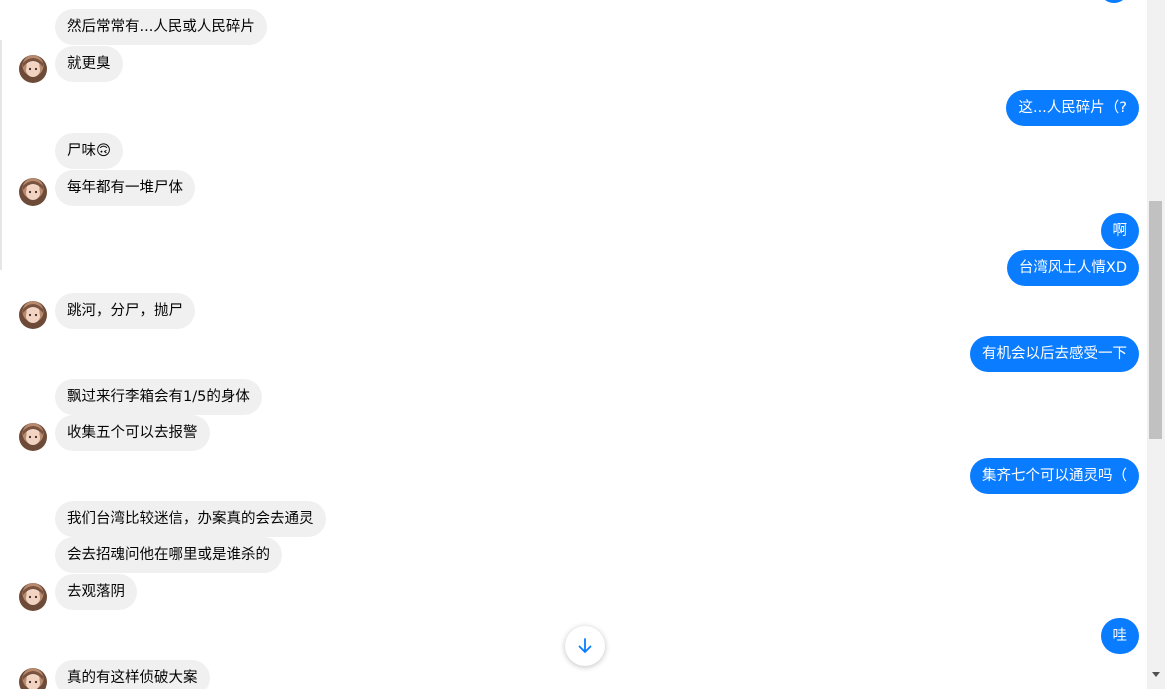  I want to click on vertical-scrollbar, so click(1156, 344).